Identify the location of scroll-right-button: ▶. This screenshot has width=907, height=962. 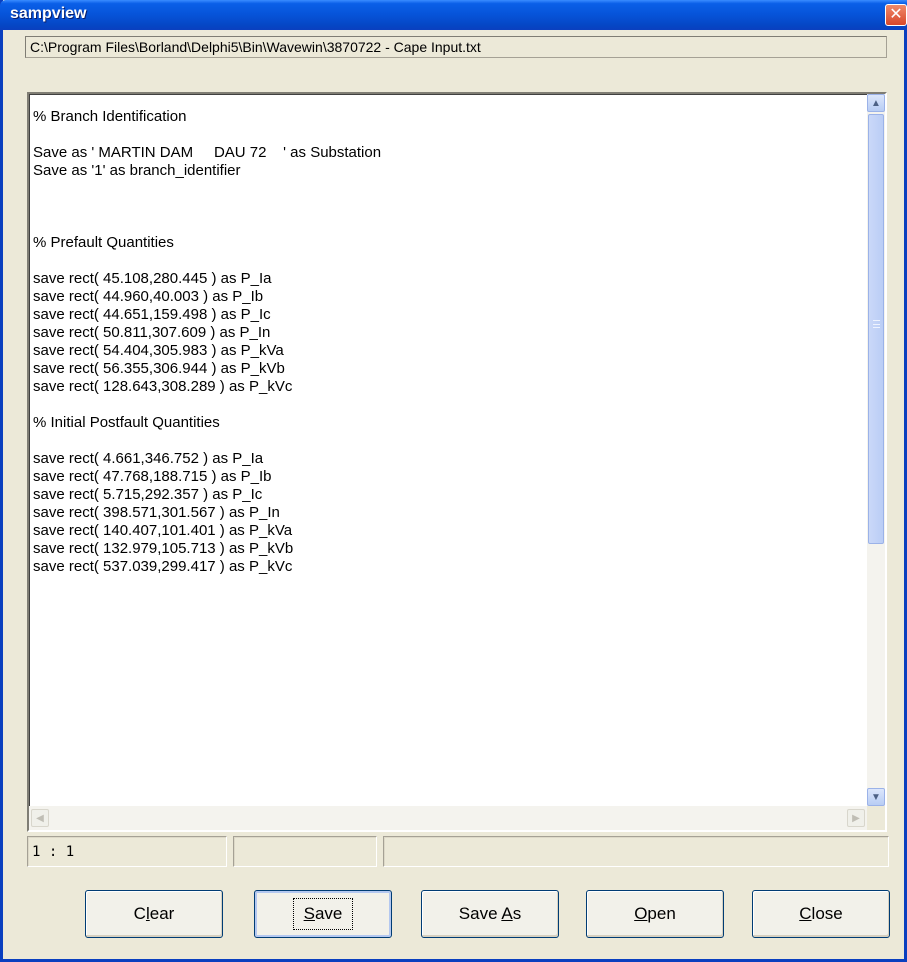
(856, 818).